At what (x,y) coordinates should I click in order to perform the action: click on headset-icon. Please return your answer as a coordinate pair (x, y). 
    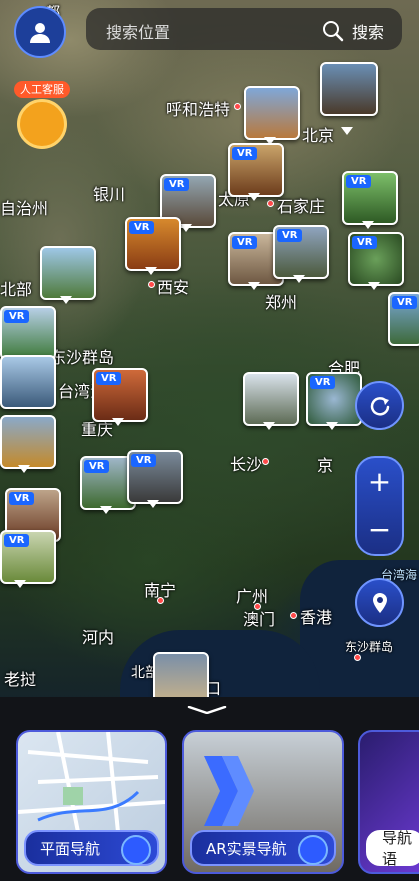
    Looking at the image, I should click on (42, 124).